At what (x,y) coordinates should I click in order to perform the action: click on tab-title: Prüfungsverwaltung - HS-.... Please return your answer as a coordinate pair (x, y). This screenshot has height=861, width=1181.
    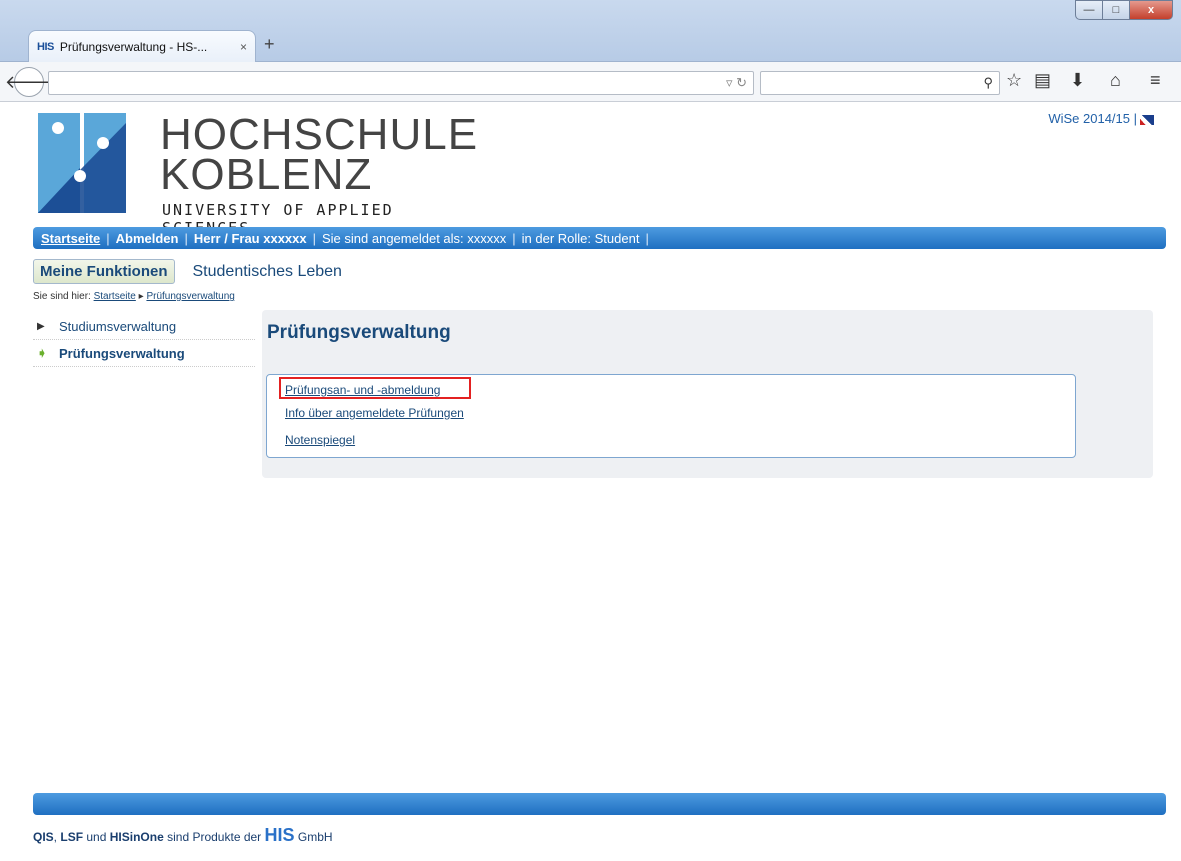
    Looking at the image, I should click on (133, 46).